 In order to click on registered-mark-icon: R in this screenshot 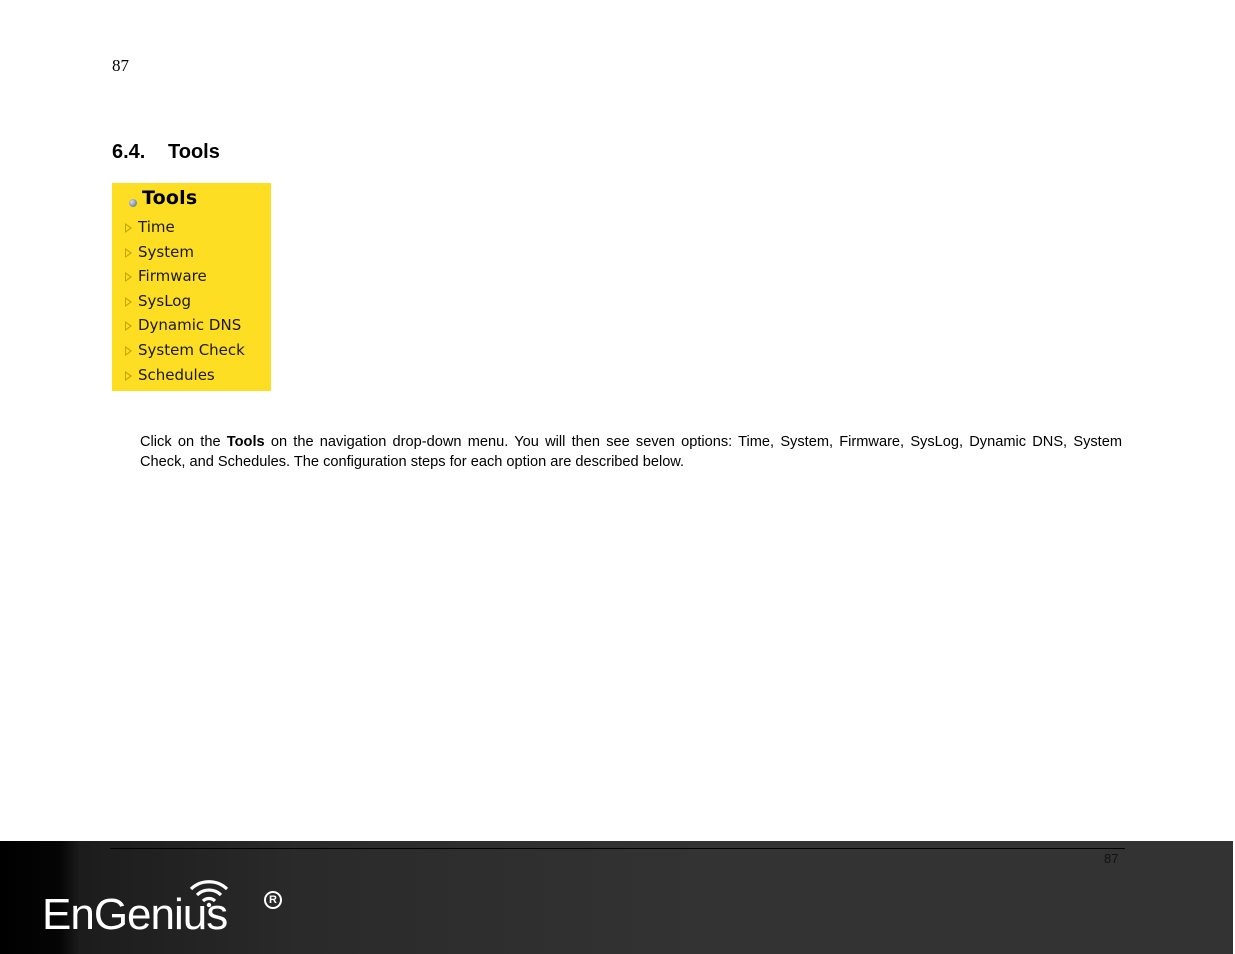, I will do `click(273, 900)`.